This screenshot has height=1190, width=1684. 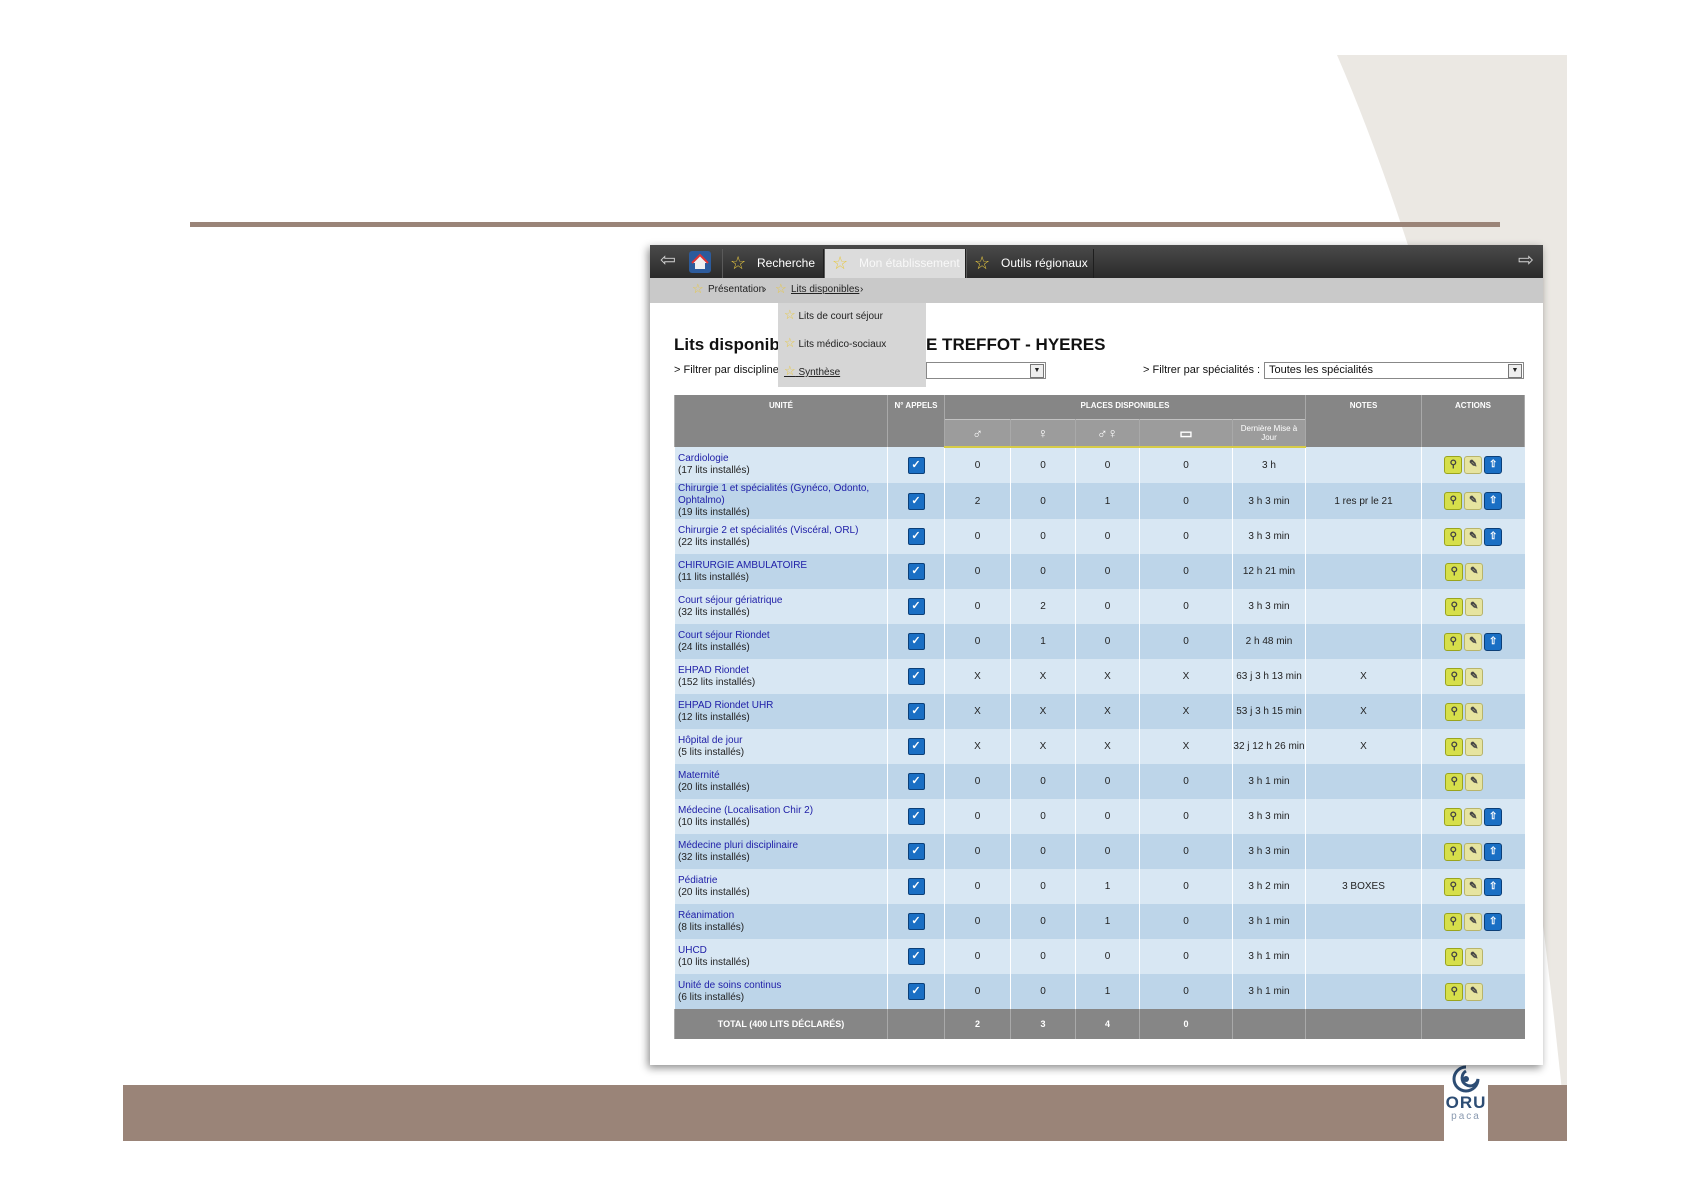 What do you see at coordinates (781, 1024) in the screenshot?
I see `total-label: TOTAL (400 LITS DÉCLARÉS)` at bounding box center [781, 1024].